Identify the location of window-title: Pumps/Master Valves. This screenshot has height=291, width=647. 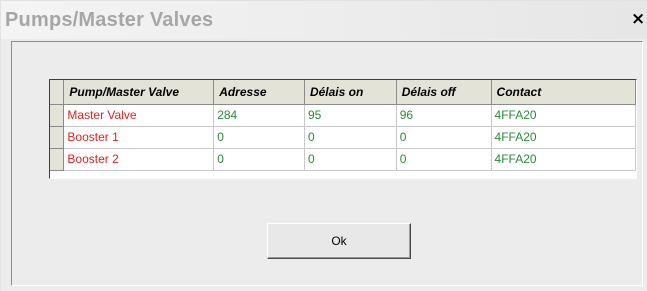
(109, 20).